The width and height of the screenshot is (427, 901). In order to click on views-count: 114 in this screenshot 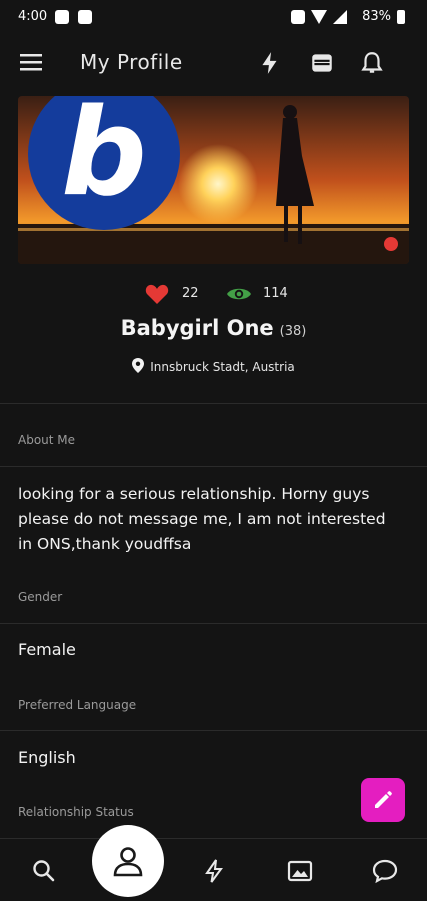, I will do `click(275, 293)`.